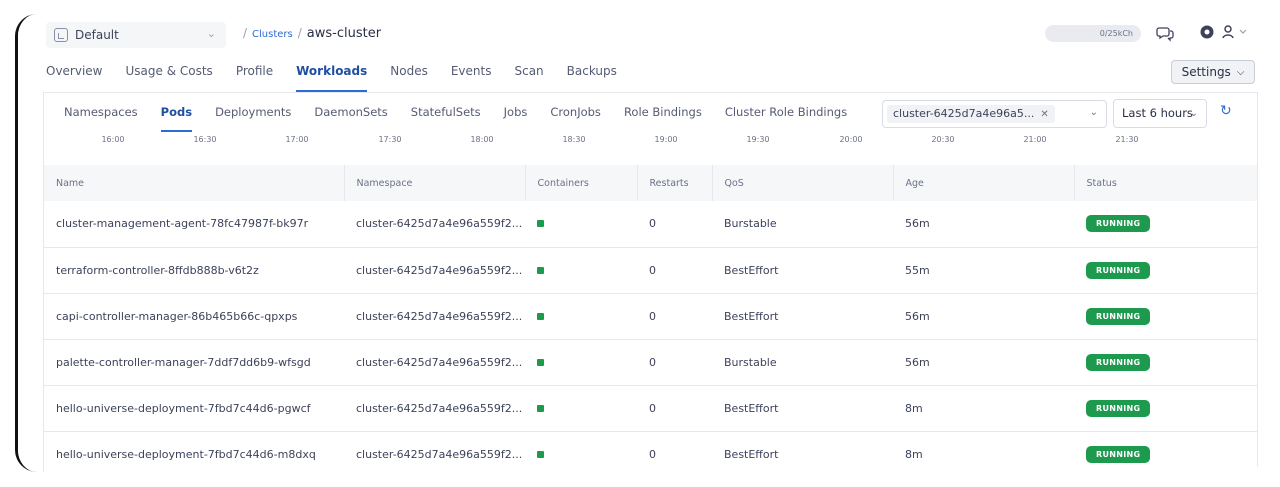  What do you see at coordinates (528, 78) in the screenshot?
I see `tab-scan: Scan` at bounding box center [528, 78].